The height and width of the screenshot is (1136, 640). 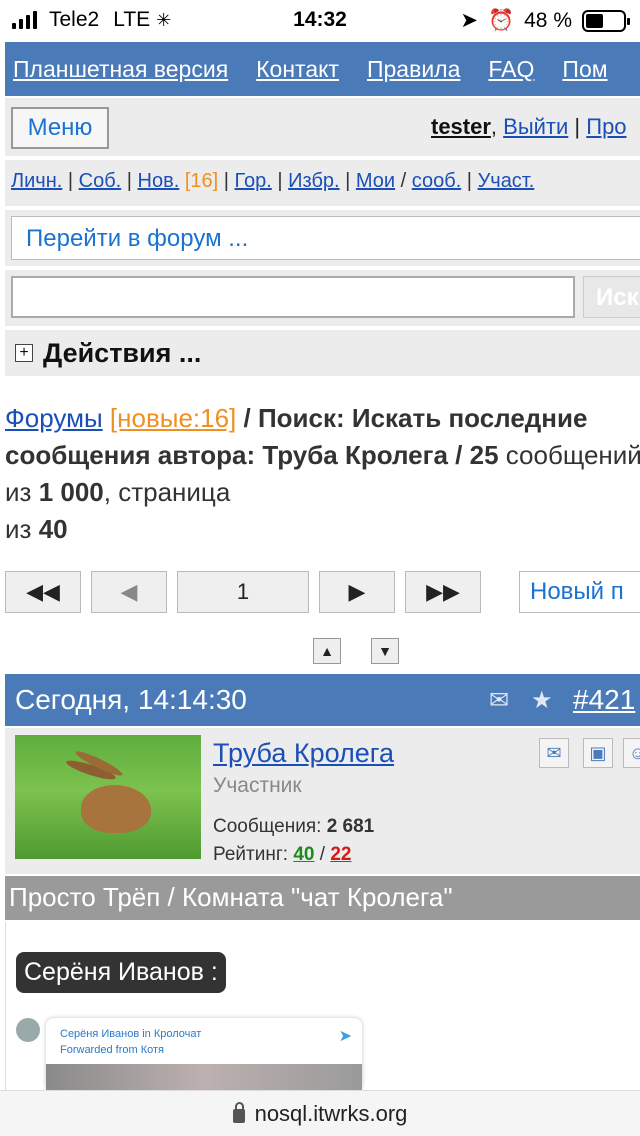 What do you see at coordinates (584, 69) in the screenshot?
I see `nav-help: Пом` at bounding box center [584, 69].